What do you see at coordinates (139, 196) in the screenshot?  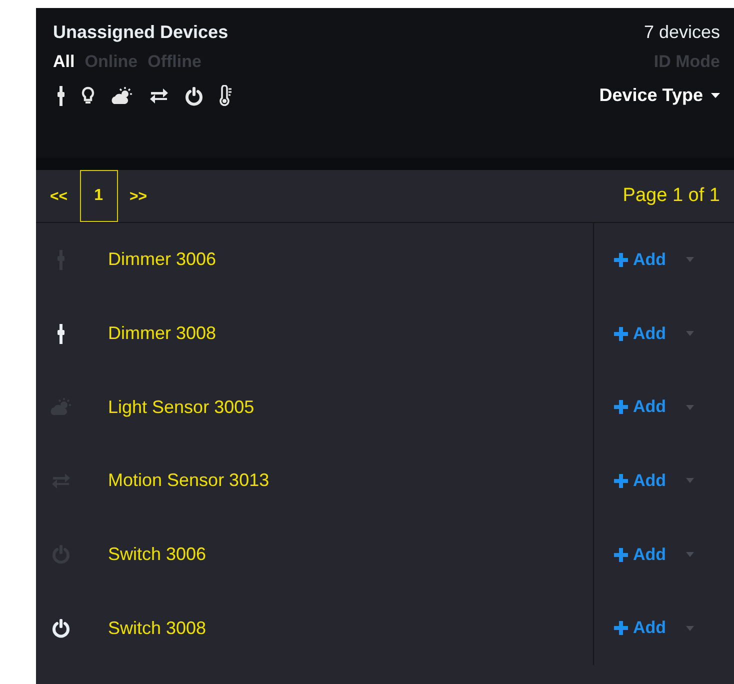 I see `next-page-button: >>` at bounding box center [139, 196].